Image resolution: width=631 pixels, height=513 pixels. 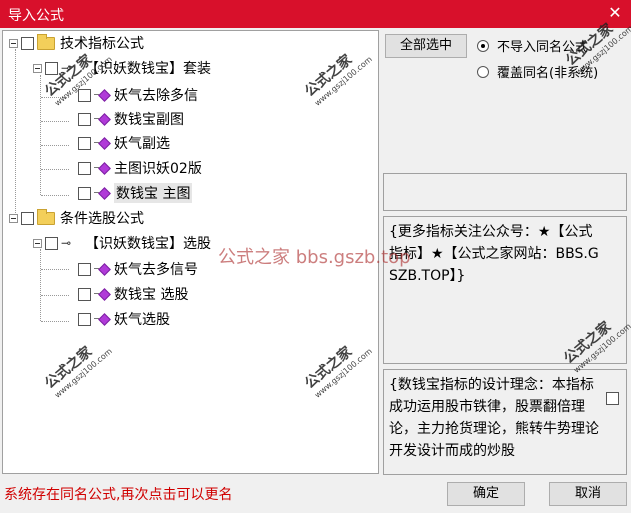 I want to click on tree-item: 妖气选股, so click(x=124, y=319).